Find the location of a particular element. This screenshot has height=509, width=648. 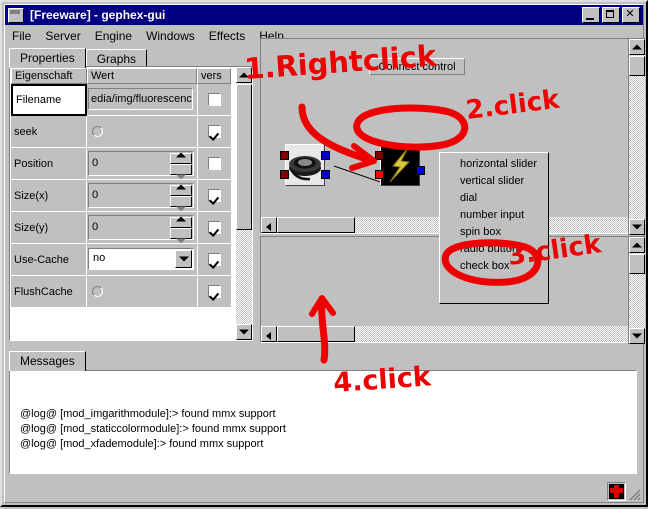

checkbox-usecache is located at coordinates (214, 259).